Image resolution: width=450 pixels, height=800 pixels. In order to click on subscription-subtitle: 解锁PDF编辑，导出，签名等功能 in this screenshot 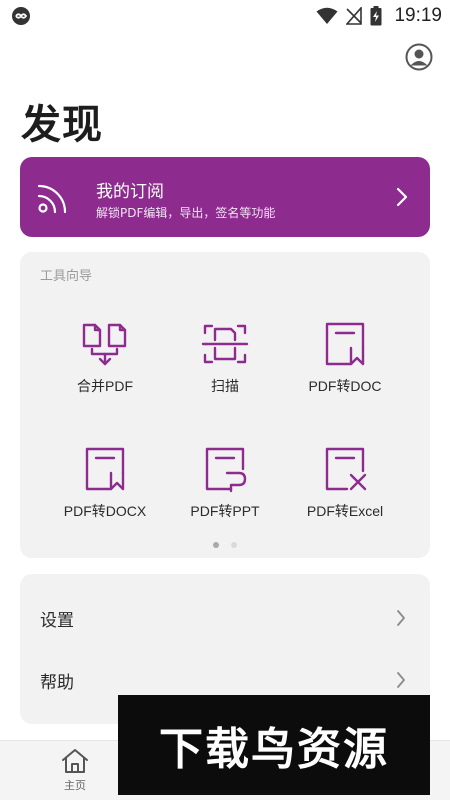, I will do `click(186, 213)`.